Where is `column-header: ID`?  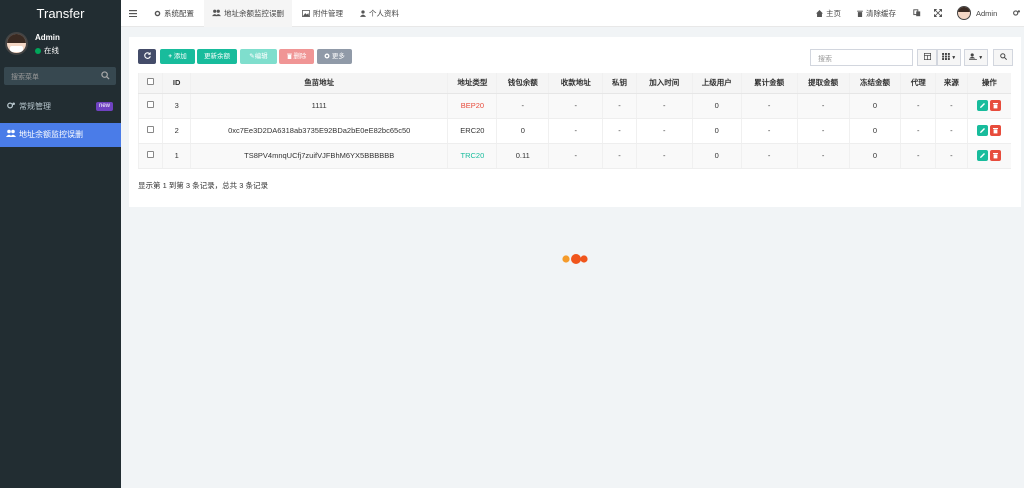
column-header: ID is located at coordinates (176, 83).